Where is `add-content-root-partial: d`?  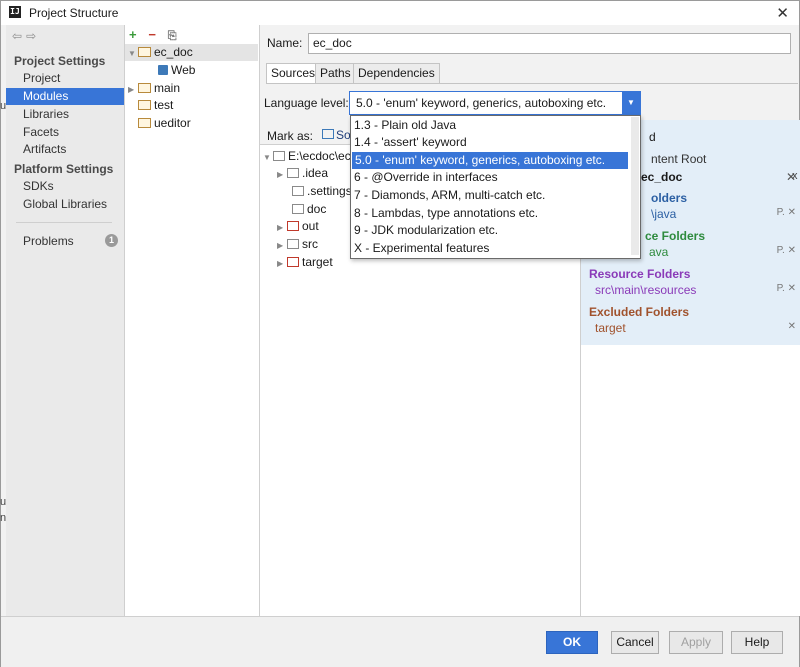 add-content-root-partial: d is located at coordinates (652, 137).